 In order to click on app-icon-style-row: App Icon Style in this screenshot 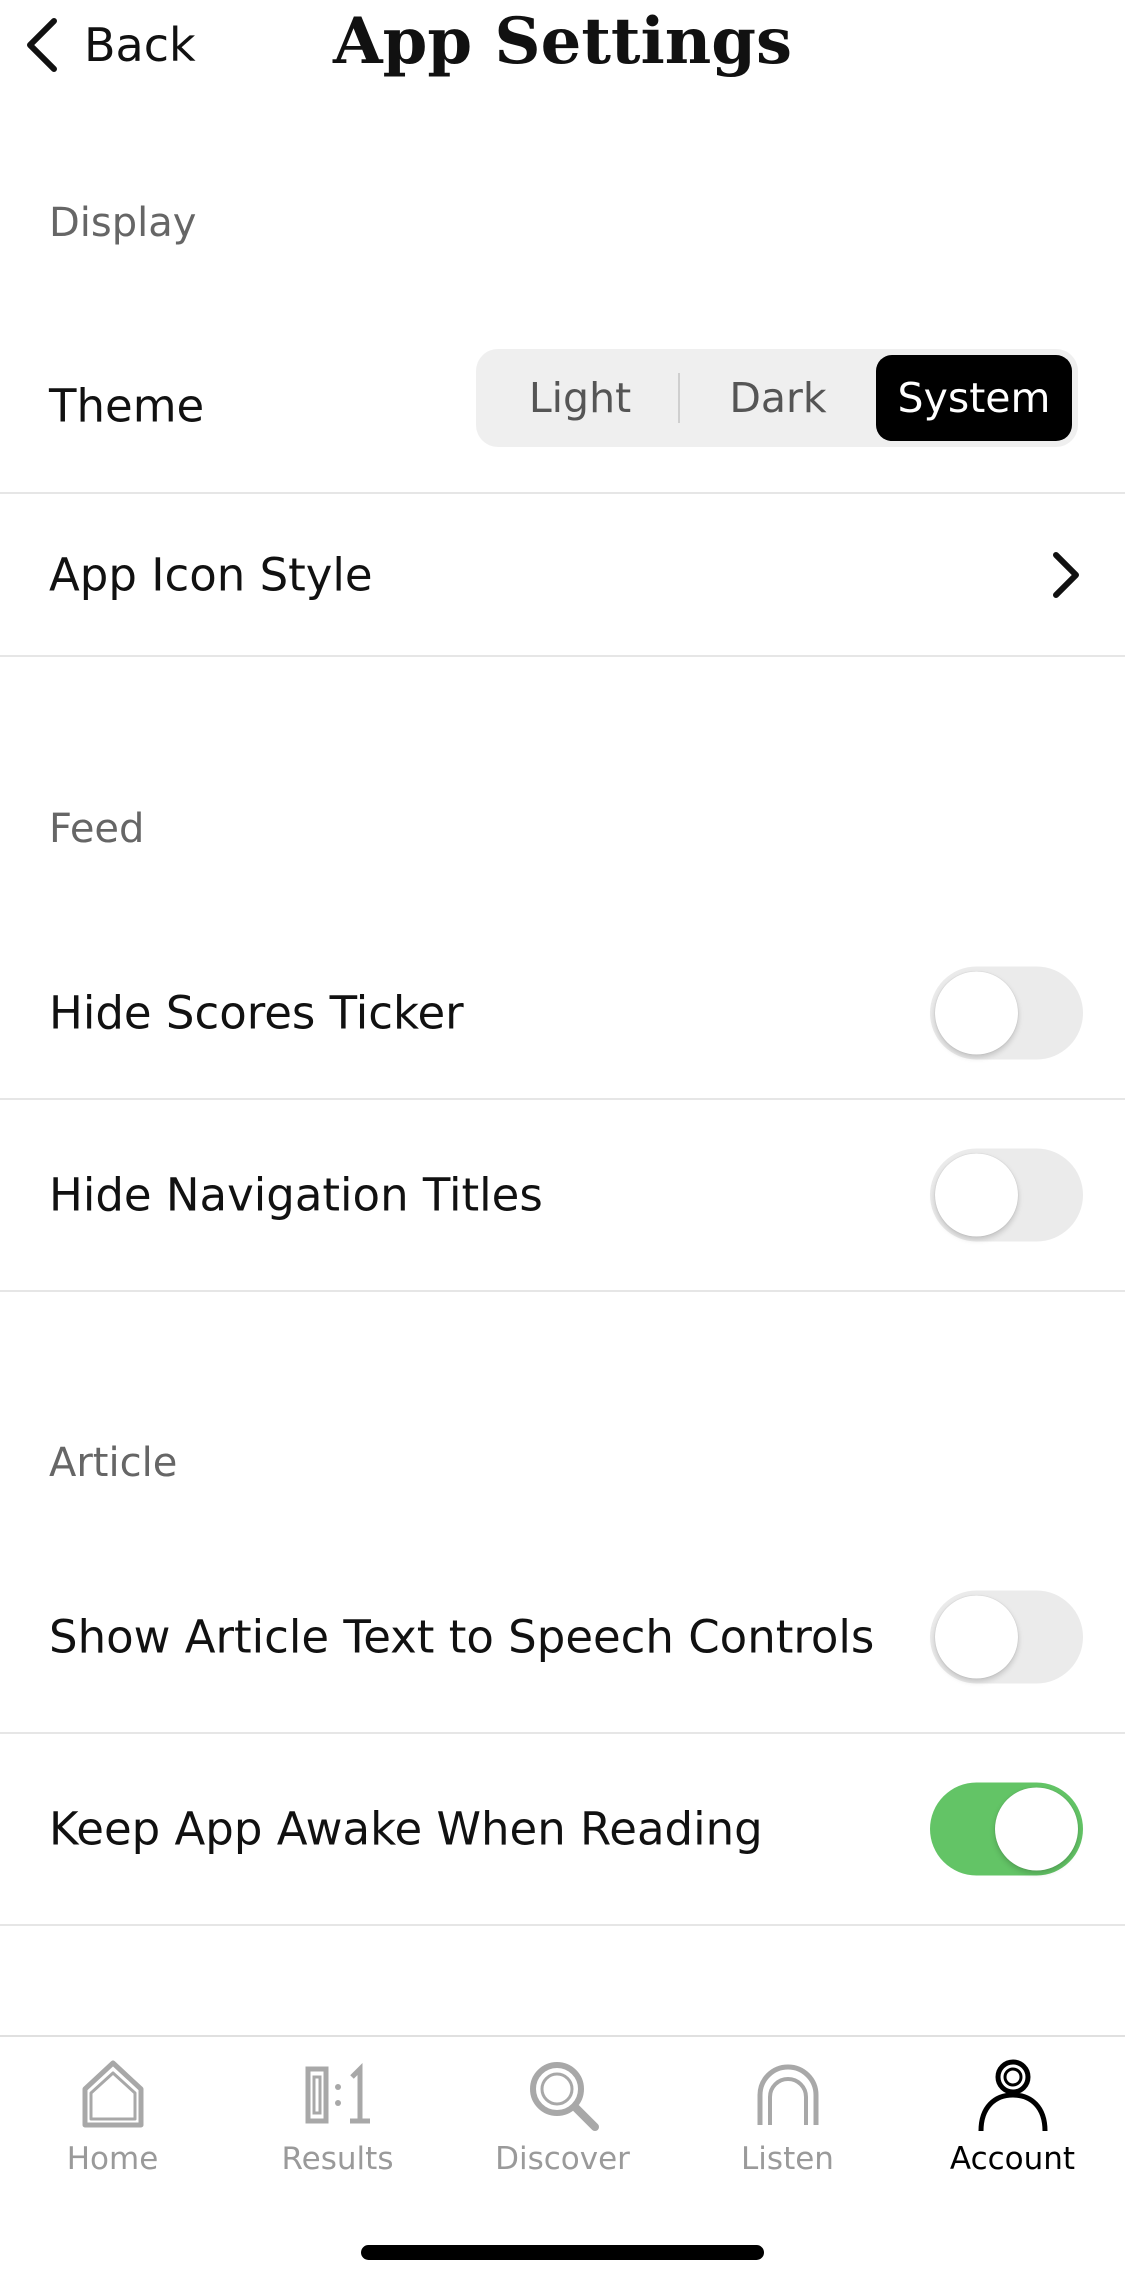, I will do `click(562, 575)`.